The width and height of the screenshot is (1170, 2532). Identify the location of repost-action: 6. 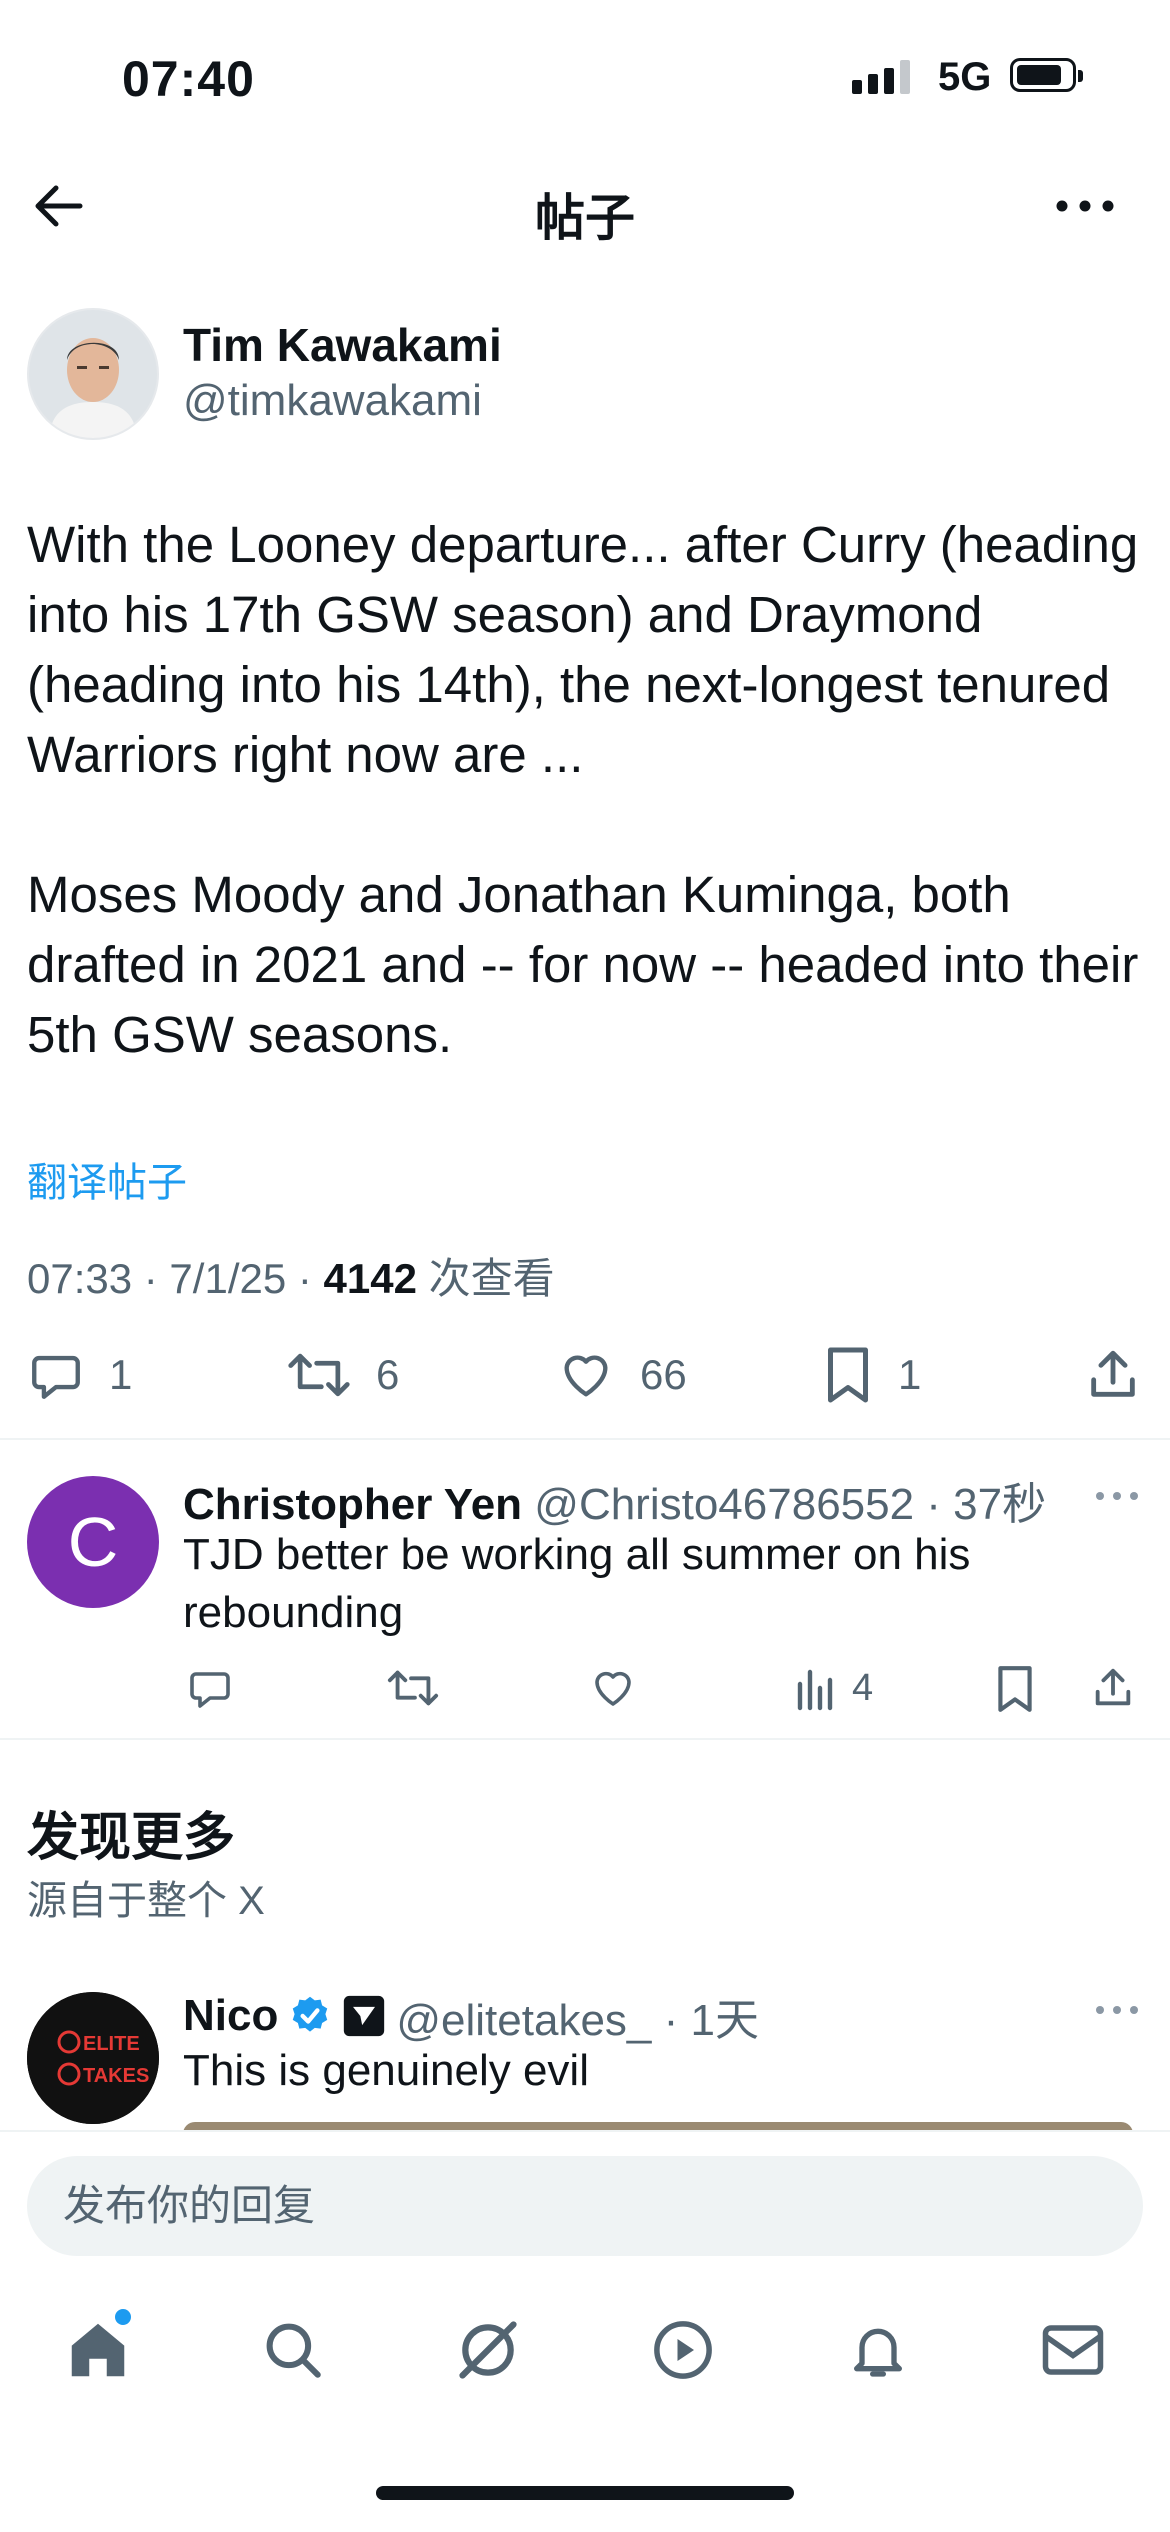
(342, 1375).